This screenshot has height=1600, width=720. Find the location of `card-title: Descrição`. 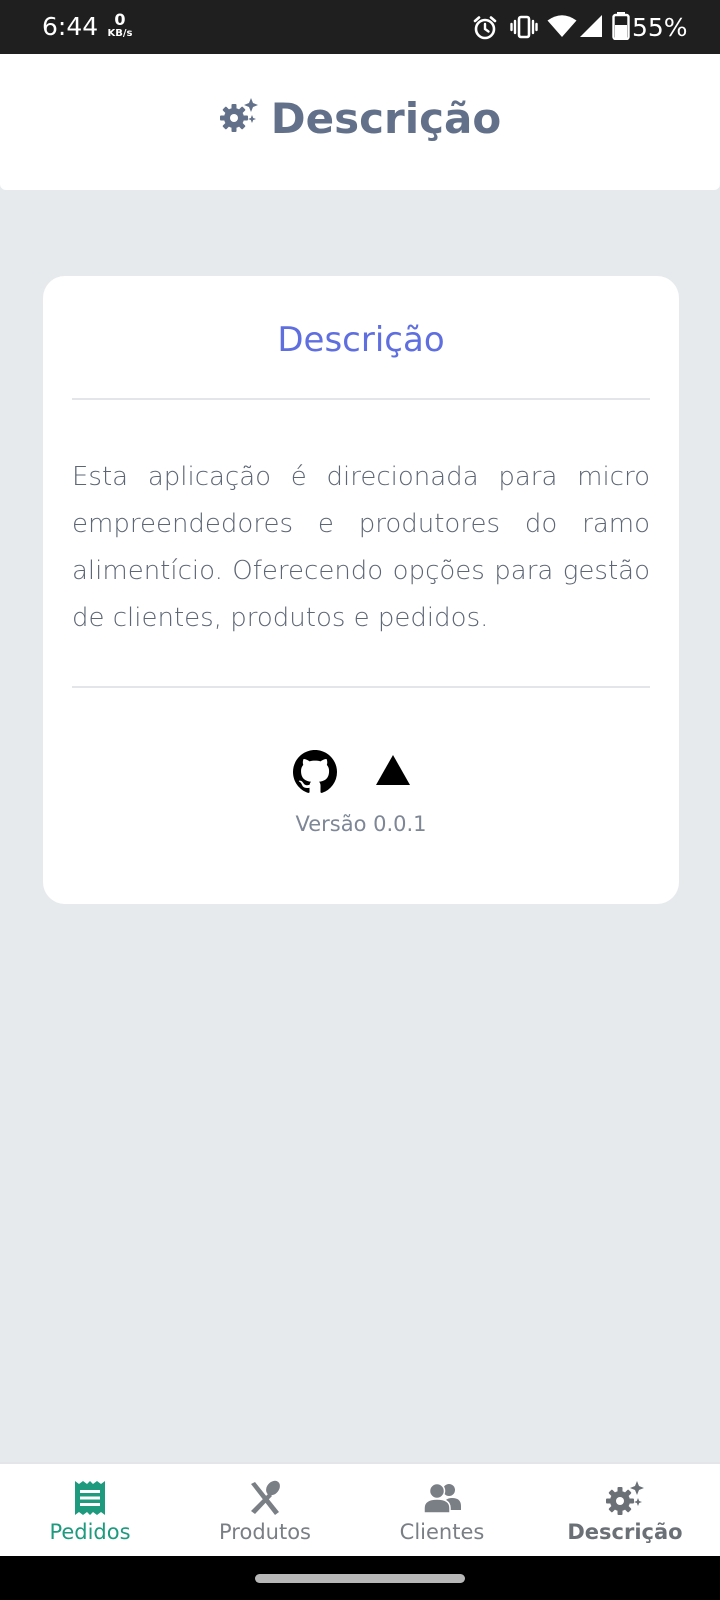

card-title: Descrição is located at coordinates (361, 340).